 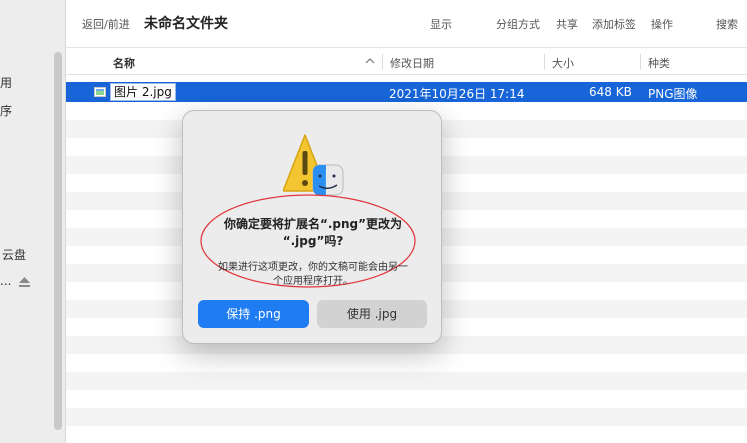 I want to click on search-button: 搜索, so click(x=727, y=24).